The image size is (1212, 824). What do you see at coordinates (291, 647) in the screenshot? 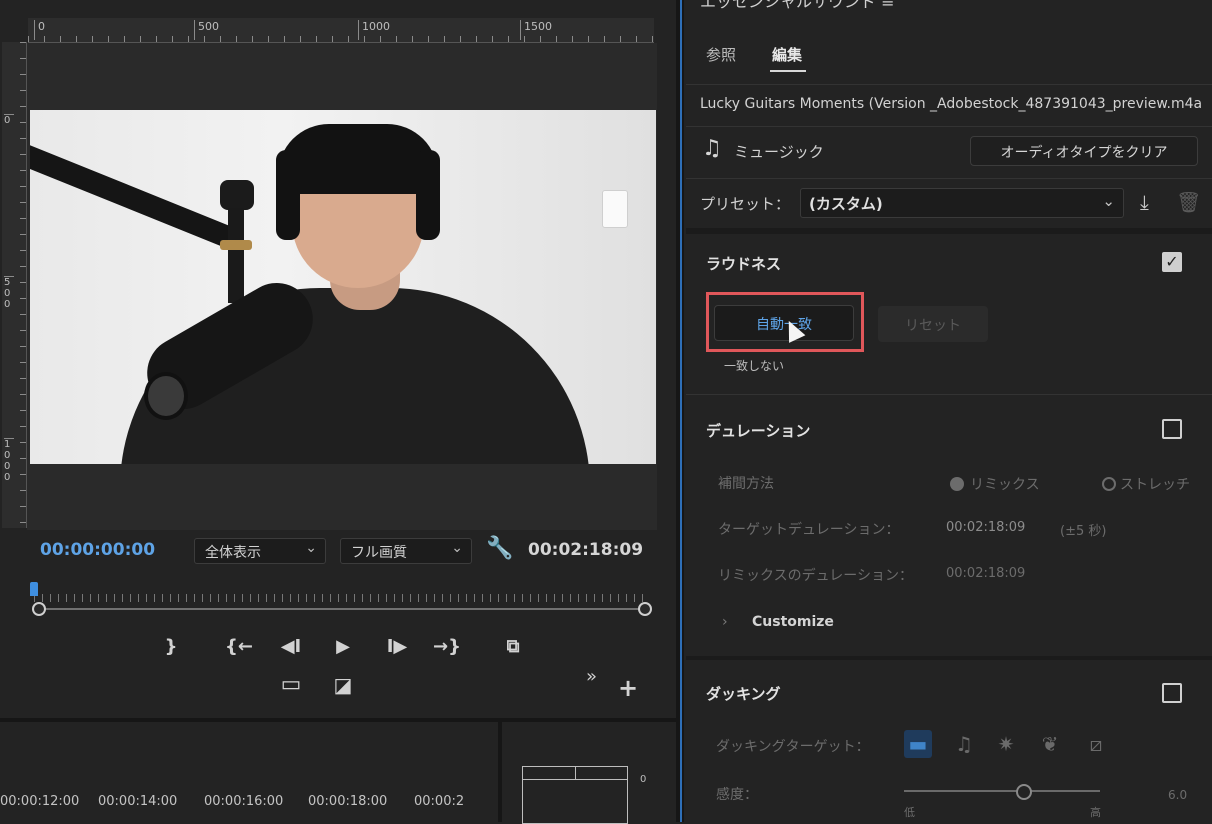
I see `step-back-button: ◀I` at bounding box center [291, 647].